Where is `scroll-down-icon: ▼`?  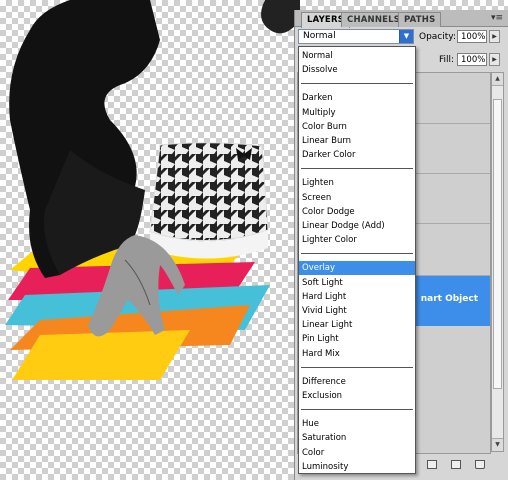
scroll-down-icon: ▼ is located at coordinates (497, 444).